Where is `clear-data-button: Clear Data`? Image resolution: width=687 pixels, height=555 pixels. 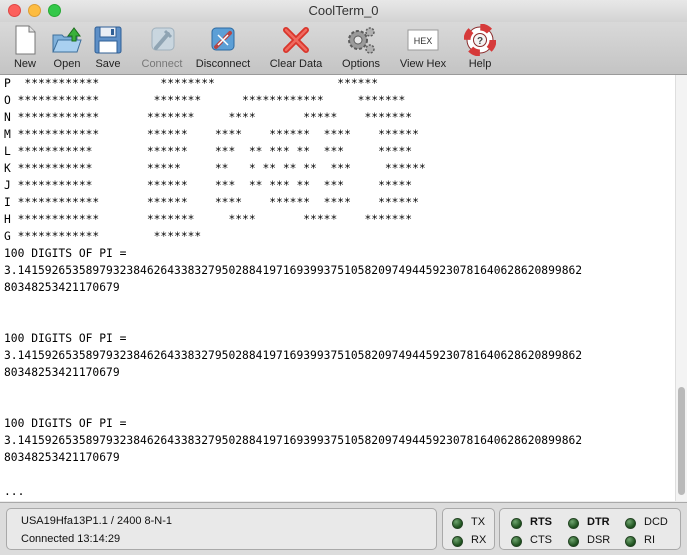 clear-data-button: Clear Data is located at coordinates (296, 47).